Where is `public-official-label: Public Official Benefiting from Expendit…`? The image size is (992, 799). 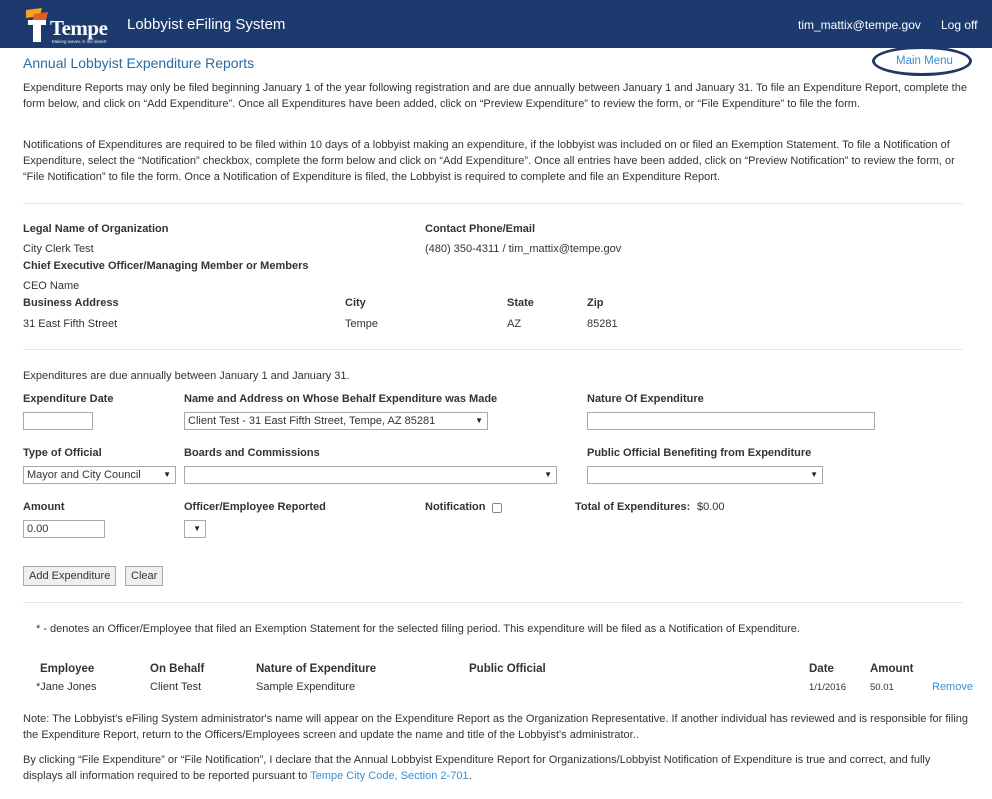
public-official-label: Public Official Benefiting from Expendit… is located at coordinates (699, 453).